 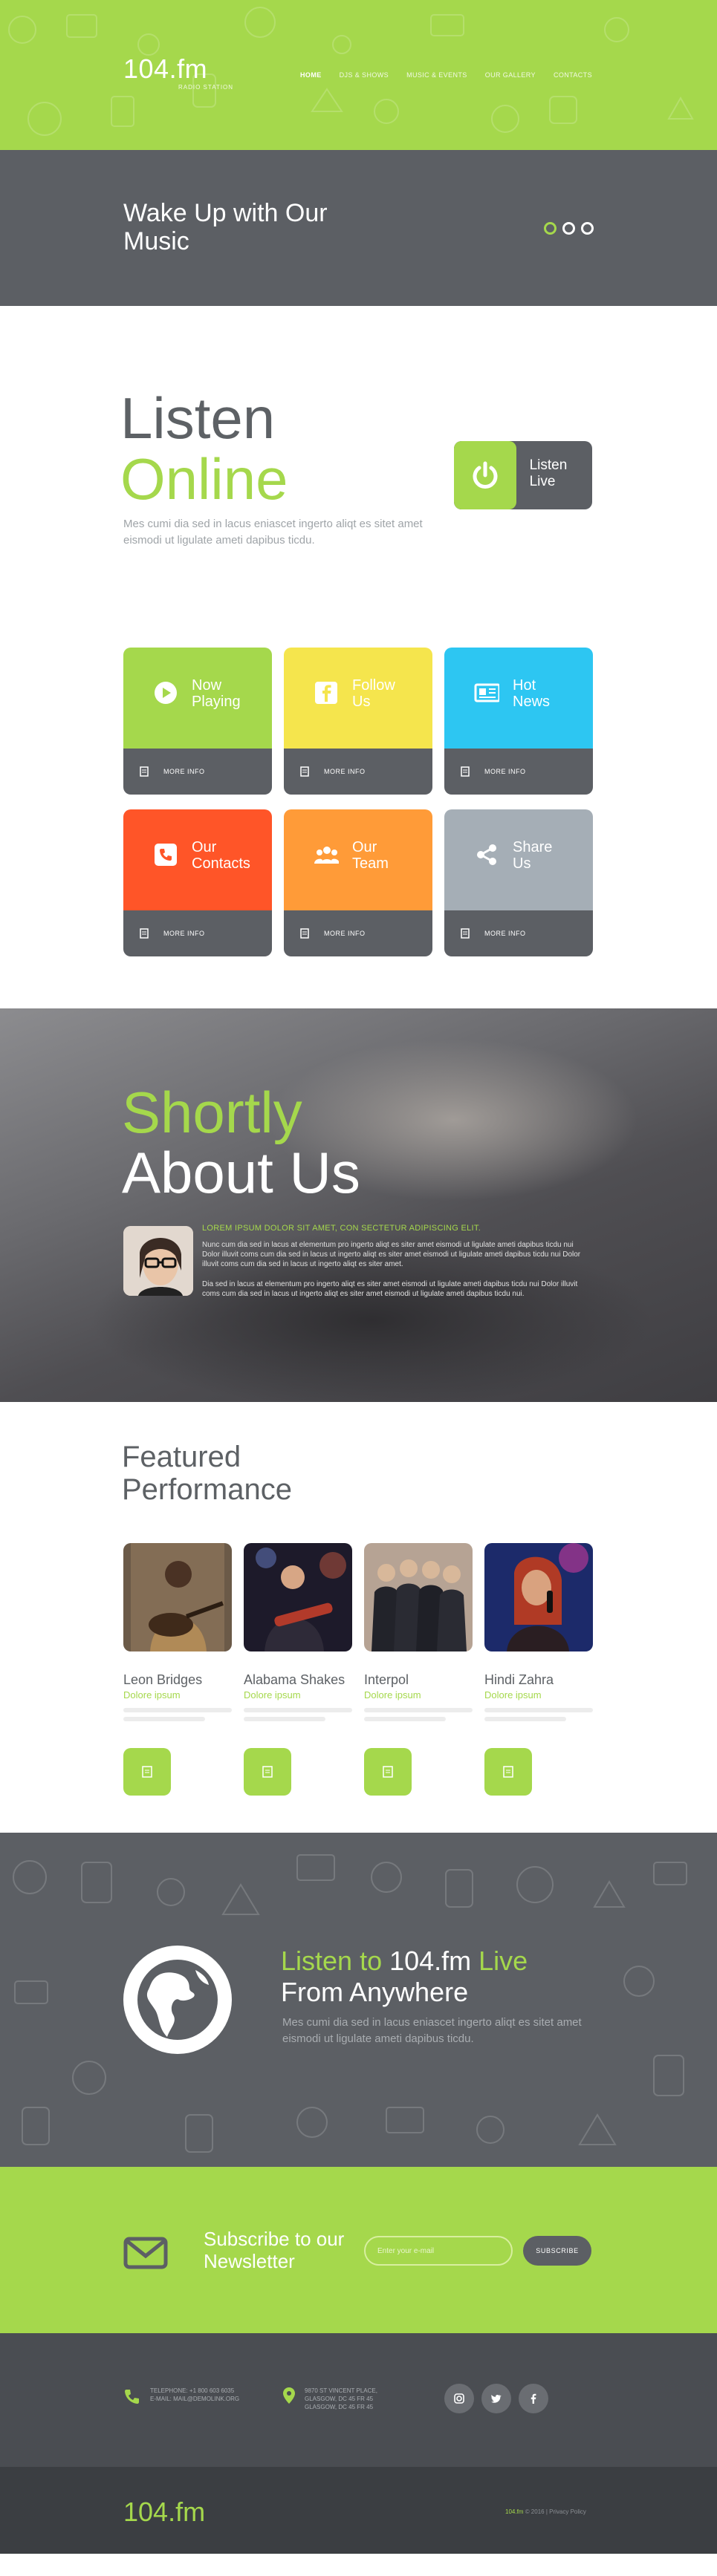 I want to click on anywhere-title-part: Listen to, so click(x=335, y=1961).